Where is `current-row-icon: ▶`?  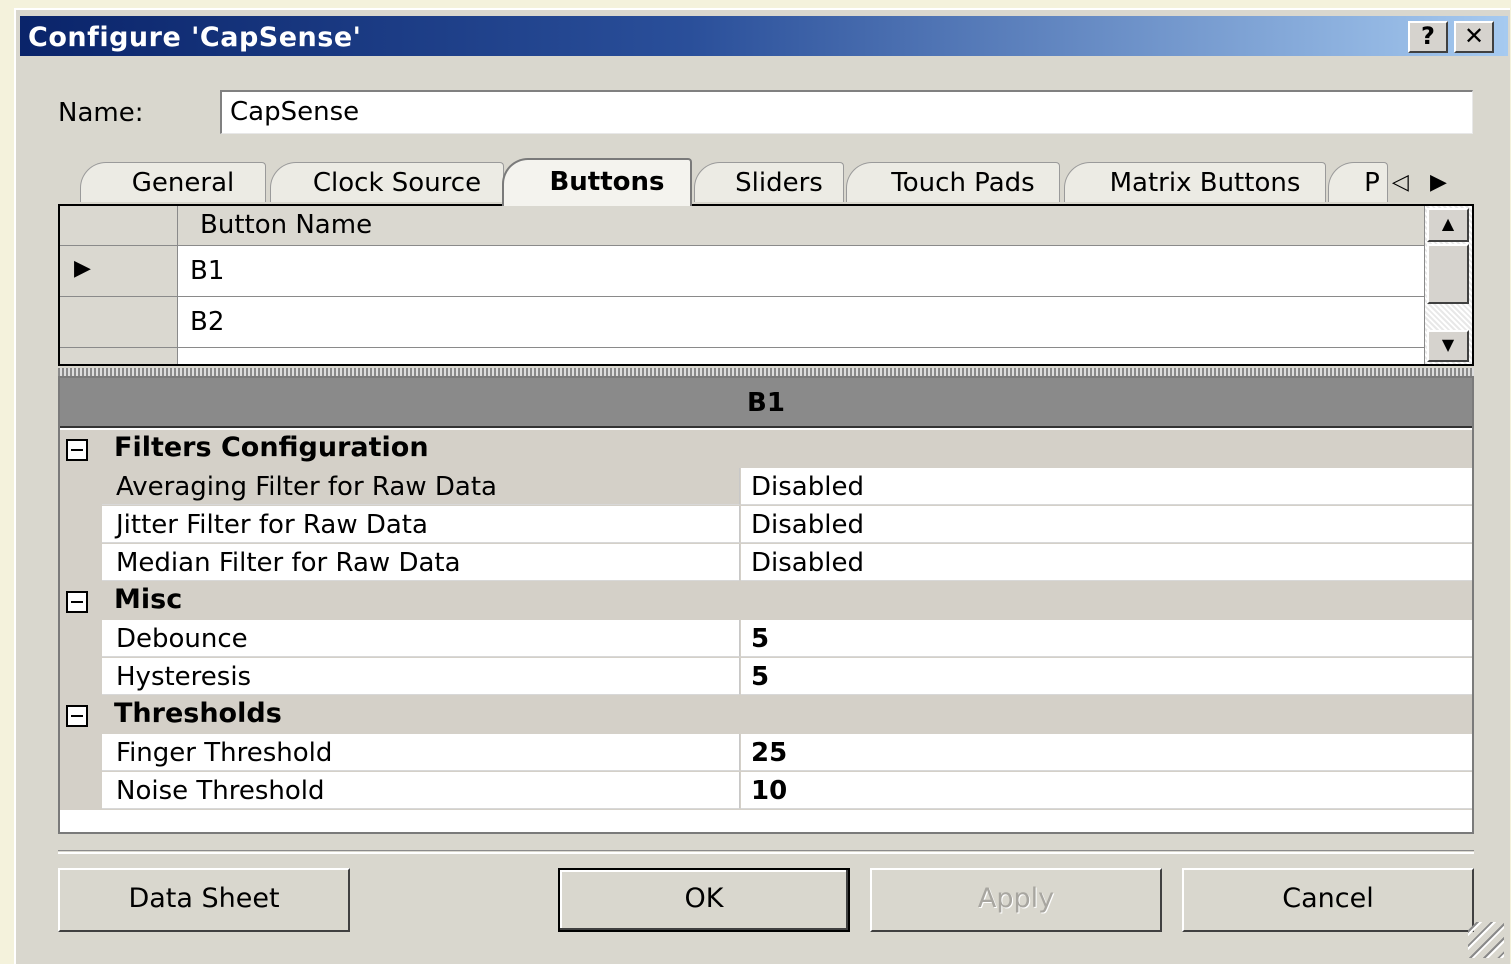
current-row-icon: ▶ is located at coordinates (82, 268).